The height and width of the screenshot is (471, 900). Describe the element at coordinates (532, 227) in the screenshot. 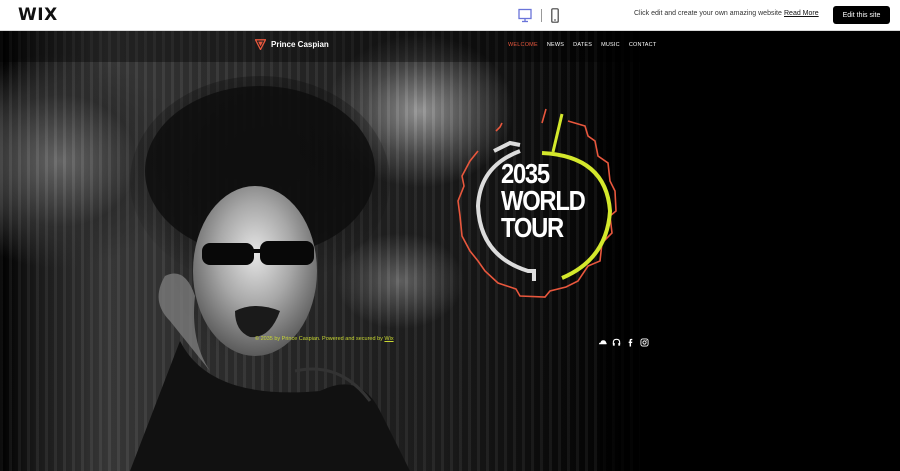

I see `hero-title-line-3: TOUR` at that location.